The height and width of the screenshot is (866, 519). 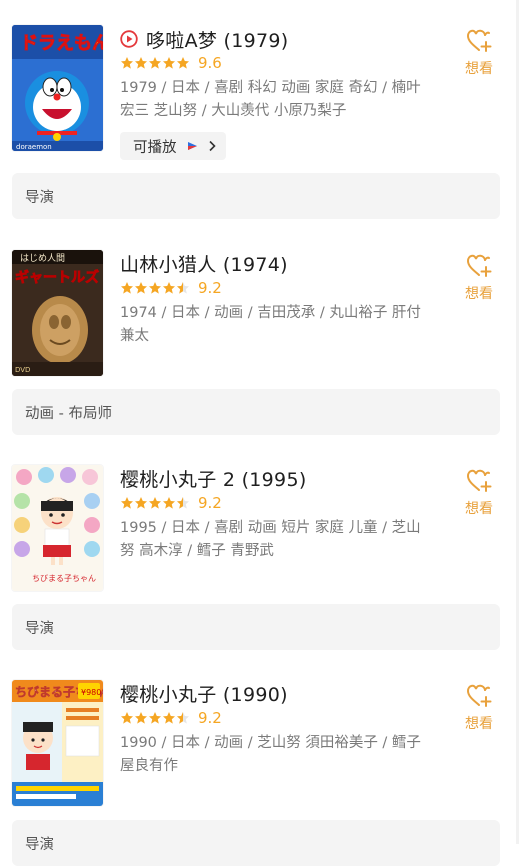 What do you see at coordinates (256, 412) in the screenshot?
I see `role-bar: 动画 - 布局师` at bounding box center [256, 412].